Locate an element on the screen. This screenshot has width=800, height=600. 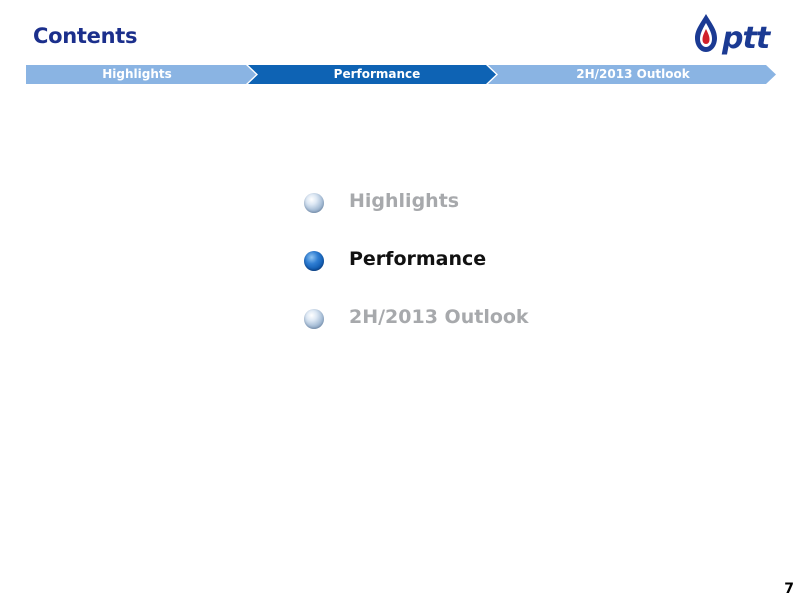
section-nav-bar: Highlights Performance 2H/2013 Outlook is located at coordinates (402, 74).